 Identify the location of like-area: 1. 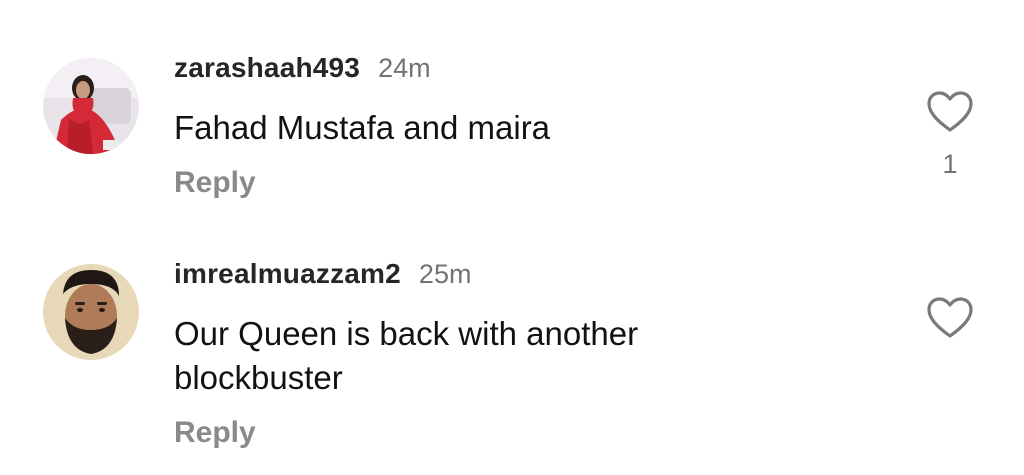
(950, 135).